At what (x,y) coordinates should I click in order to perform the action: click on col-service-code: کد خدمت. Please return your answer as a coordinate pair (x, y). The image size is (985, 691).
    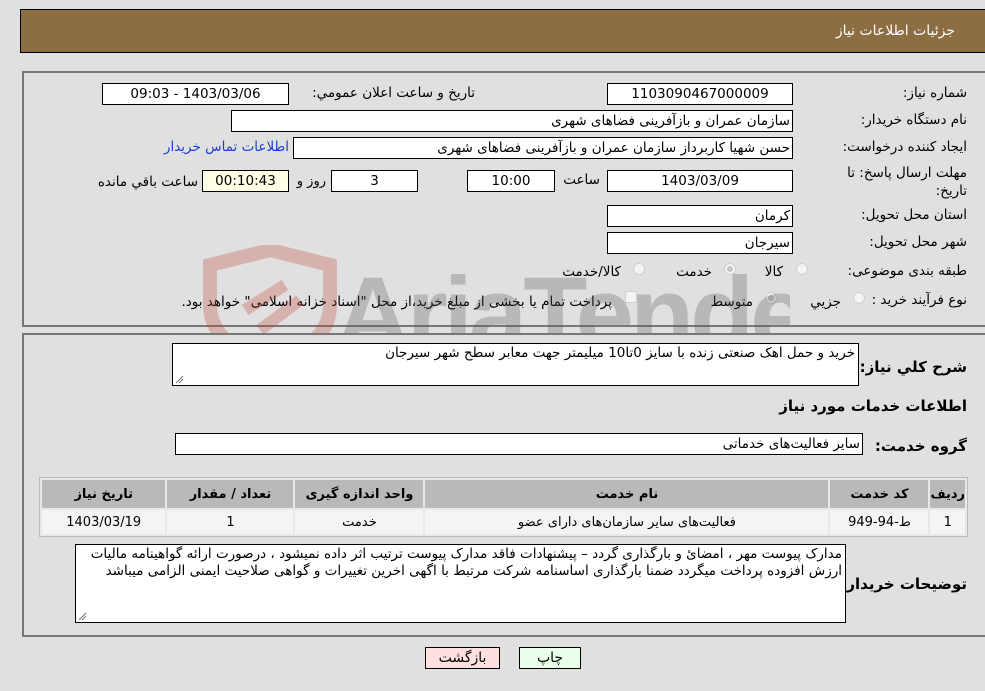
    Looking at the image, I should click on (879, 494).